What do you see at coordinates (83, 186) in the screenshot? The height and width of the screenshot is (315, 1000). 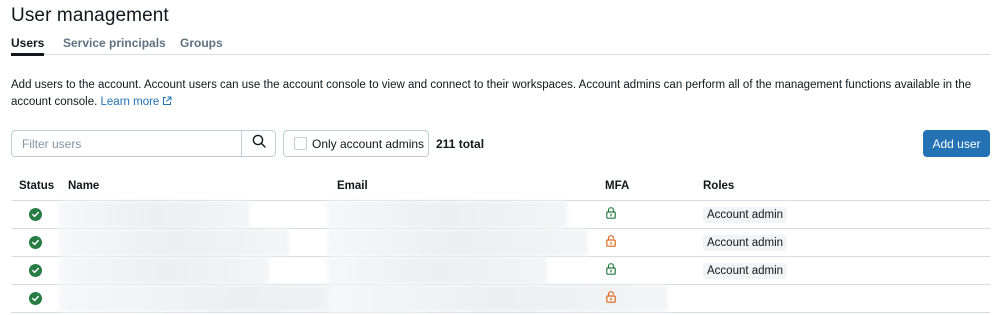 I see `column-header-name: Name` at bounding box center [83, 186].